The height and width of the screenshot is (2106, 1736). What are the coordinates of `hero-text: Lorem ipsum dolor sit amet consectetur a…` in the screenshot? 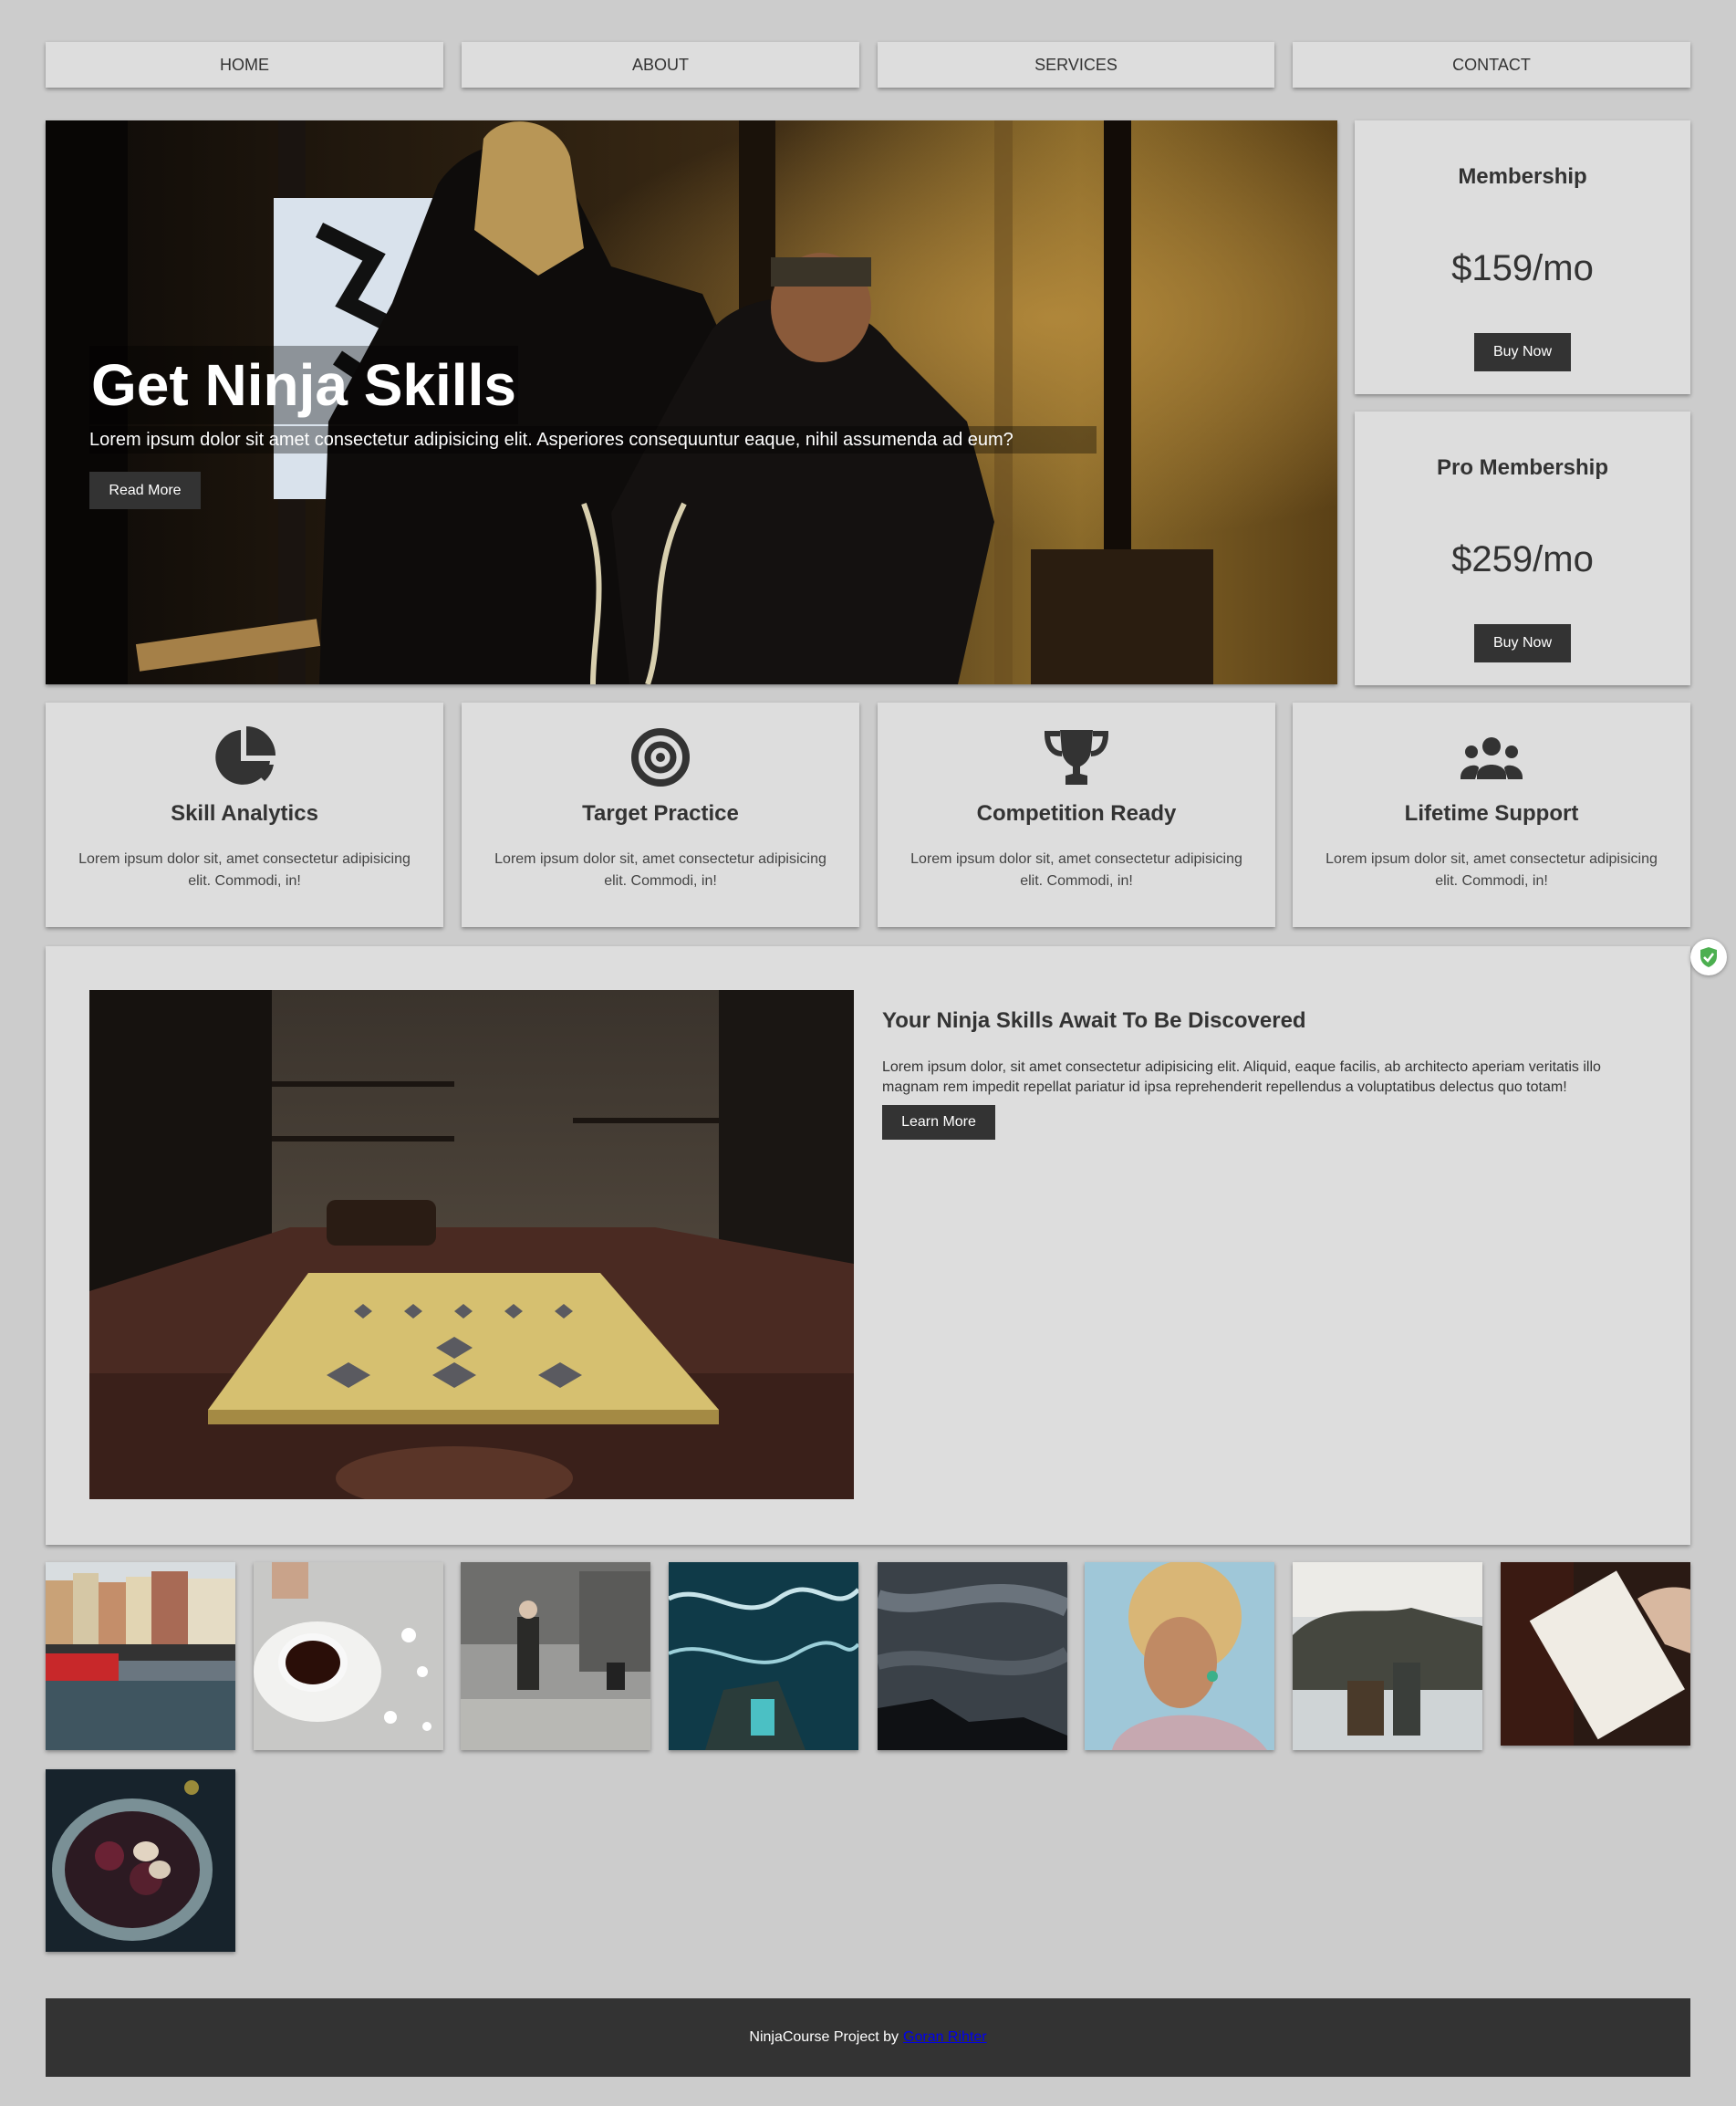 It's located at (593, 440).